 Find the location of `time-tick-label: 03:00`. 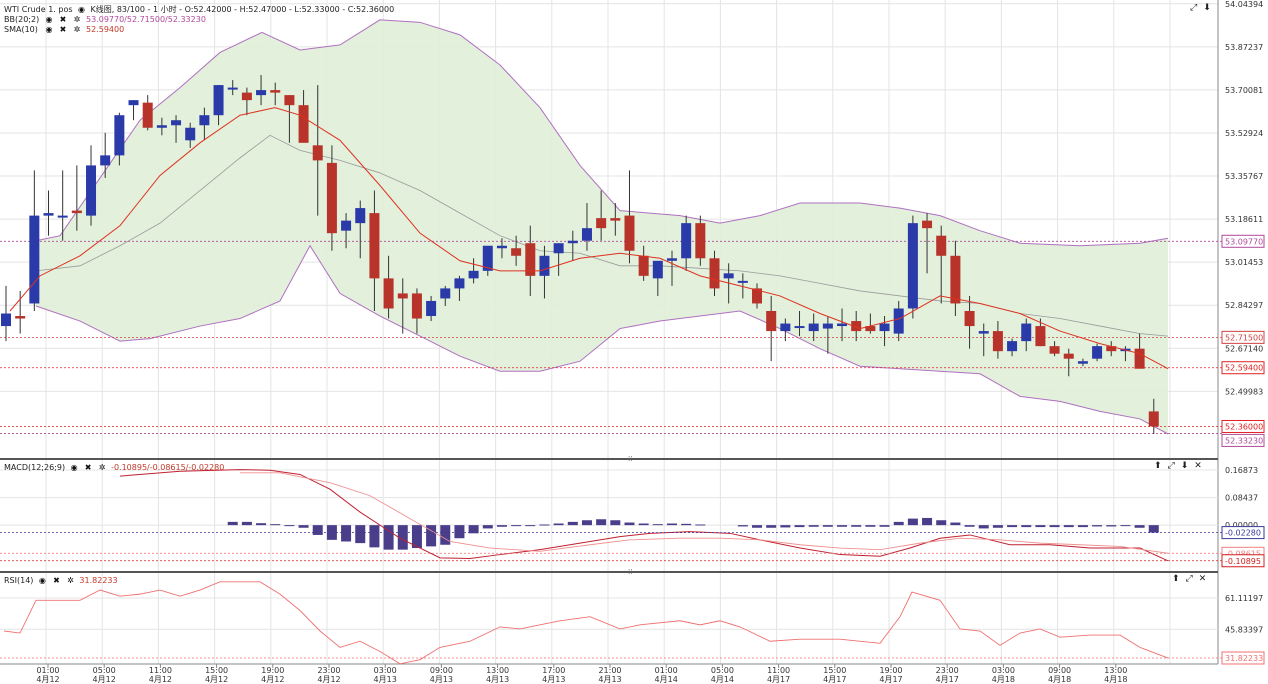

time-tick-label: 03:00 is located at coordinates (385, 670).